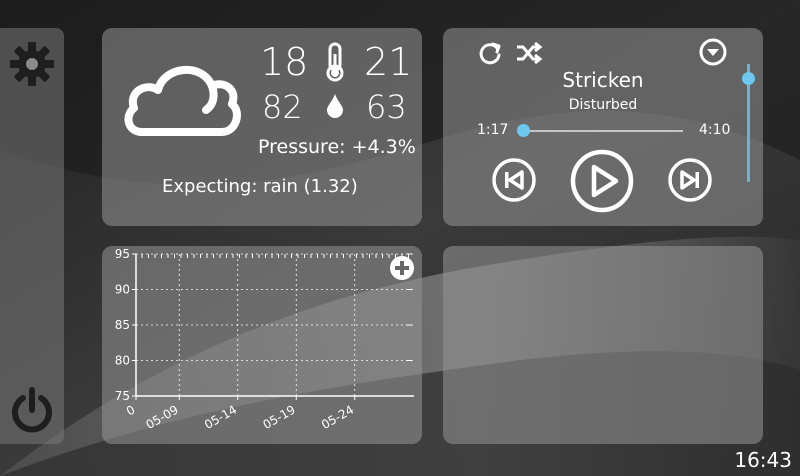  I want to click on y-tick-label: 85, so click(122, 325).